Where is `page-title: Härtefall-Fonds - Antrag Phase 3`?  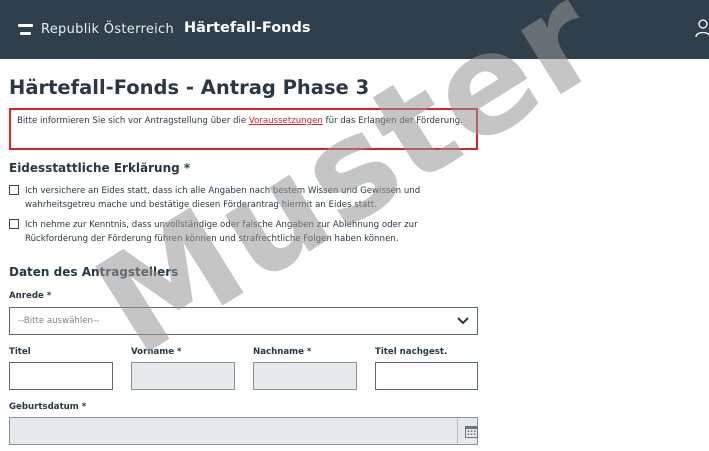 page-title: Härtefall-Fonds - Antrag Phase 3 is located at coordinates (189, 87).